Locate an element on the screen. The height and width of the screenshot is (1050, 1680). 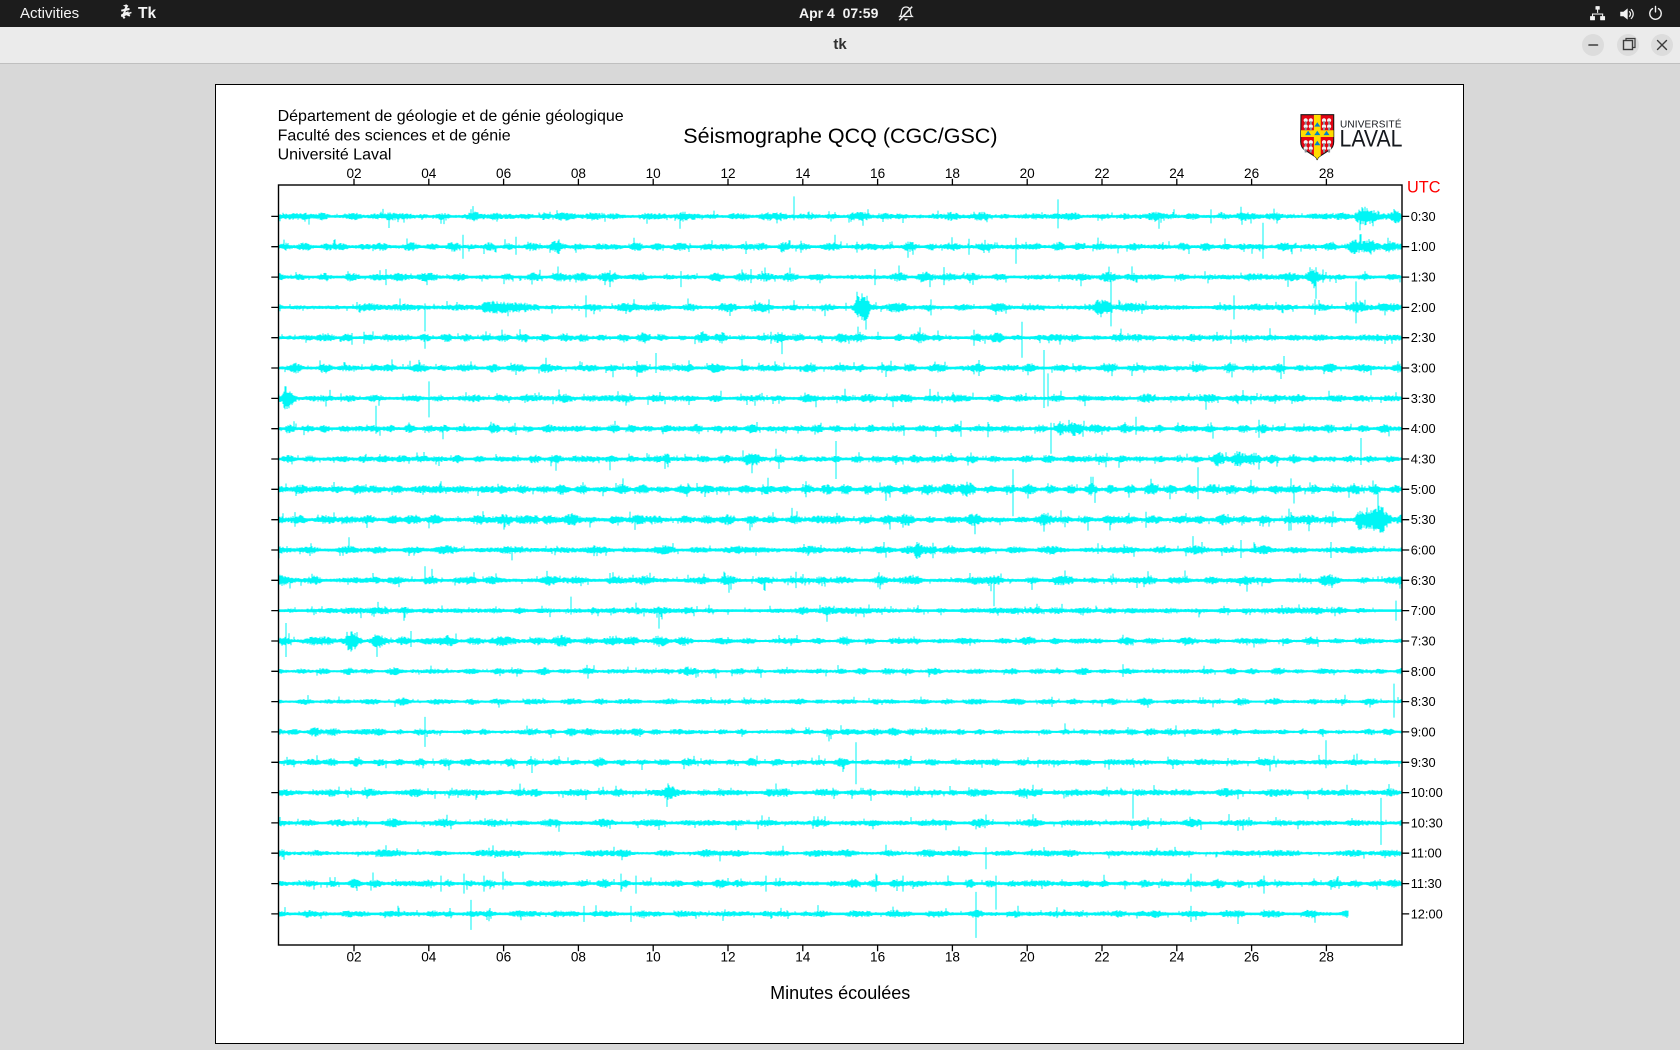
svg-text: 02 is located at coordinates (353, 957).